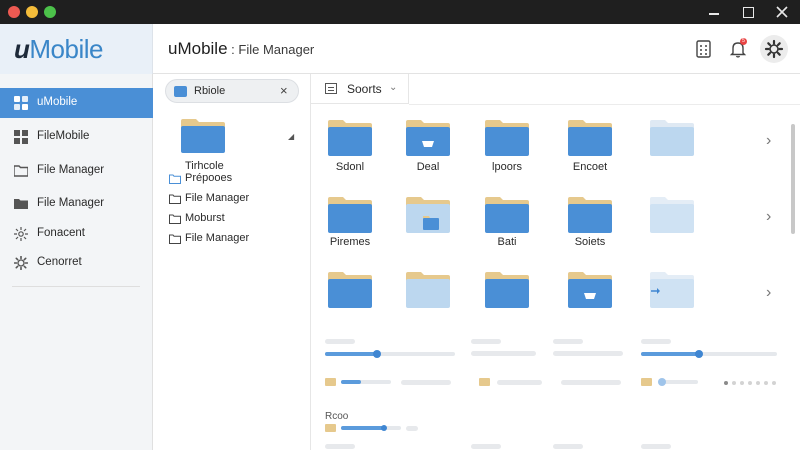 Image resolution: width=800 pixels, height=450 pixels. I want to click on progress-bar, so click(366, 382).